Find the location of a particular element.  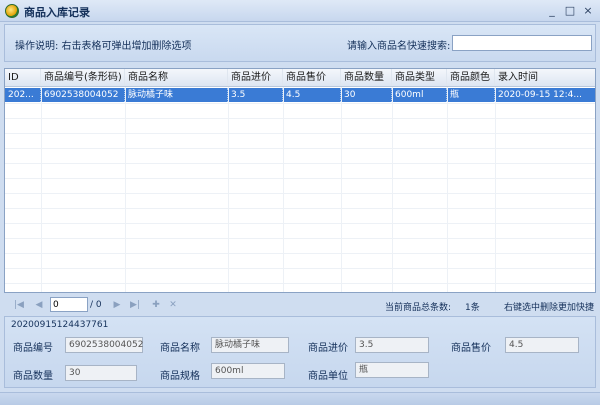

total-count-label: 当前商品总条数: is located at coordinates (418, 308).